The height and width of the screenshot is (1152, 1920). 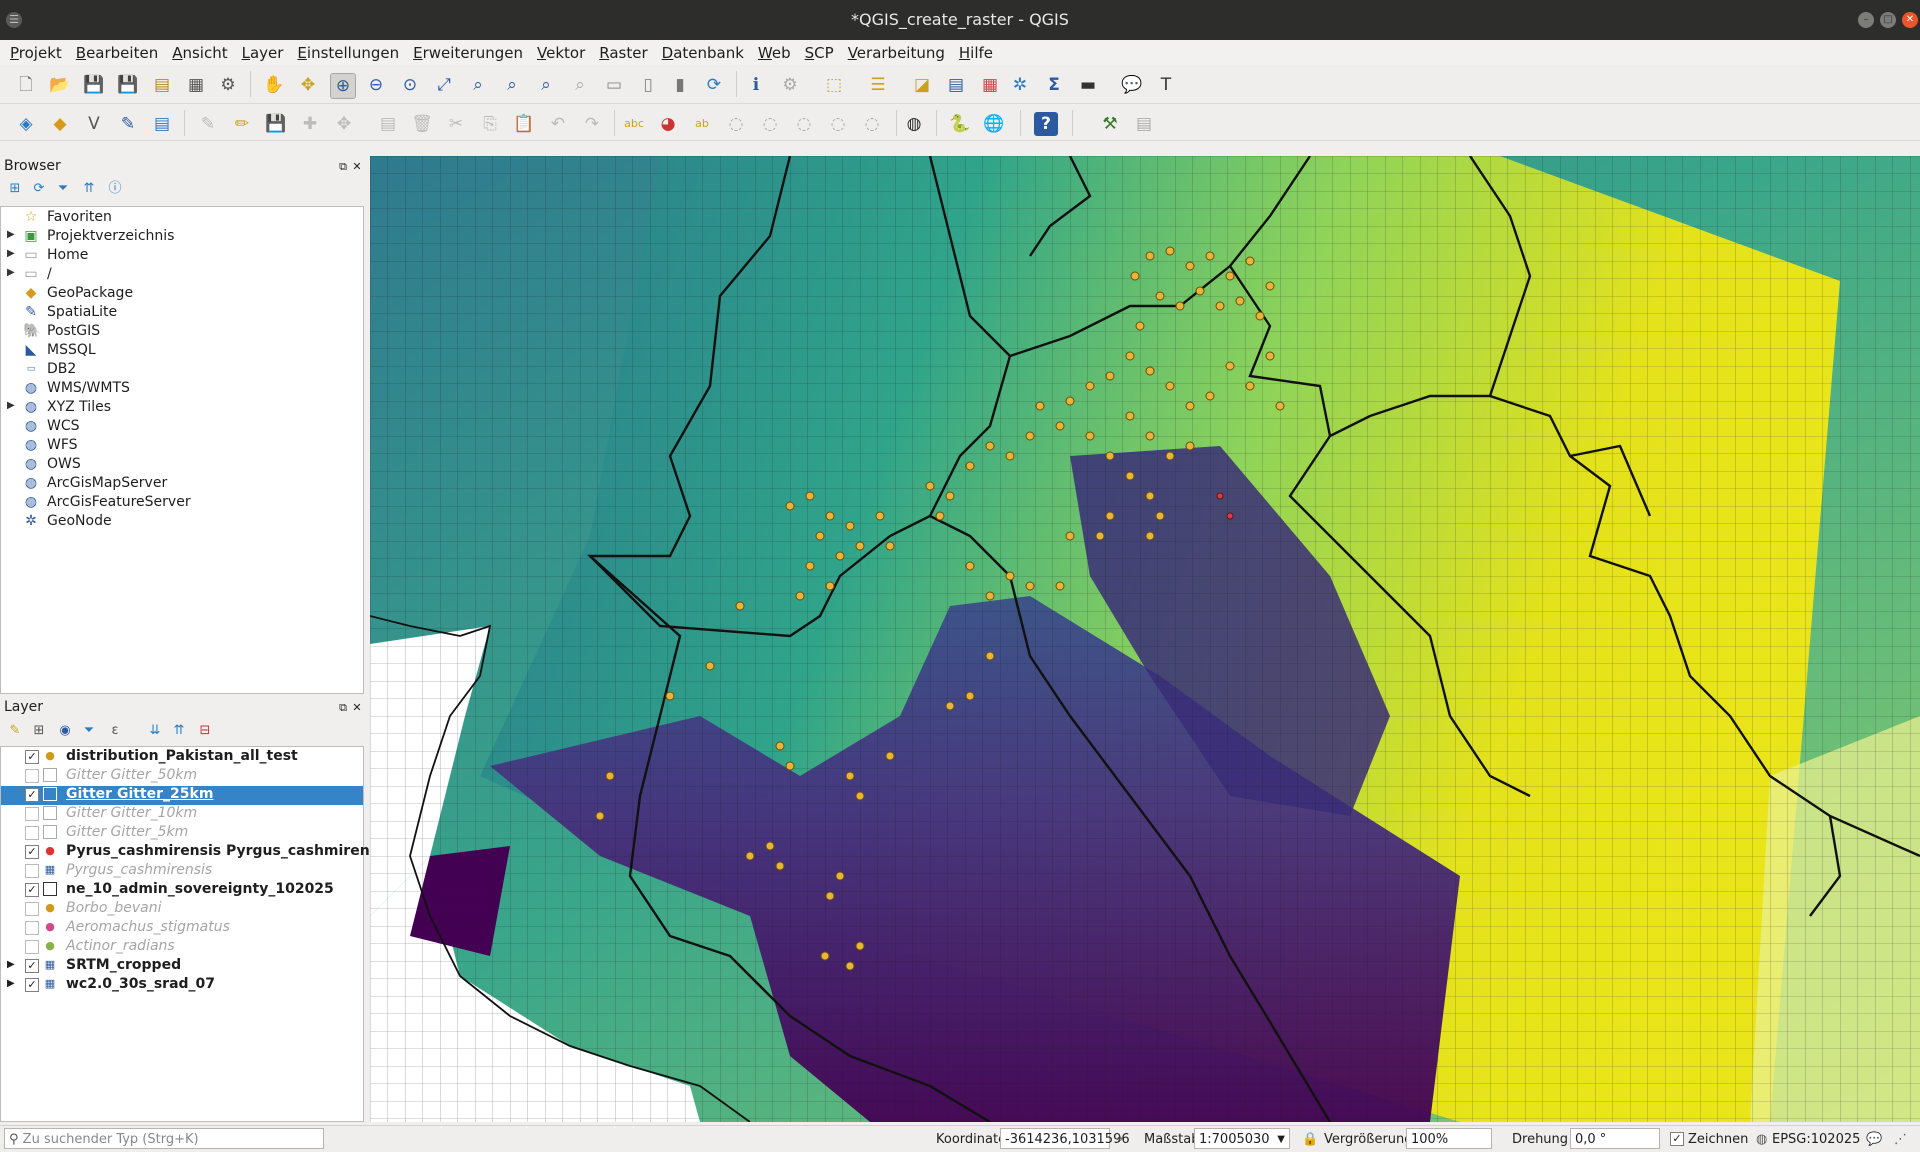 What do you see at coordinates (524, 124) in the screenshot?
I see `paste-features-icon: 📋` at bounding box center [524, 124].